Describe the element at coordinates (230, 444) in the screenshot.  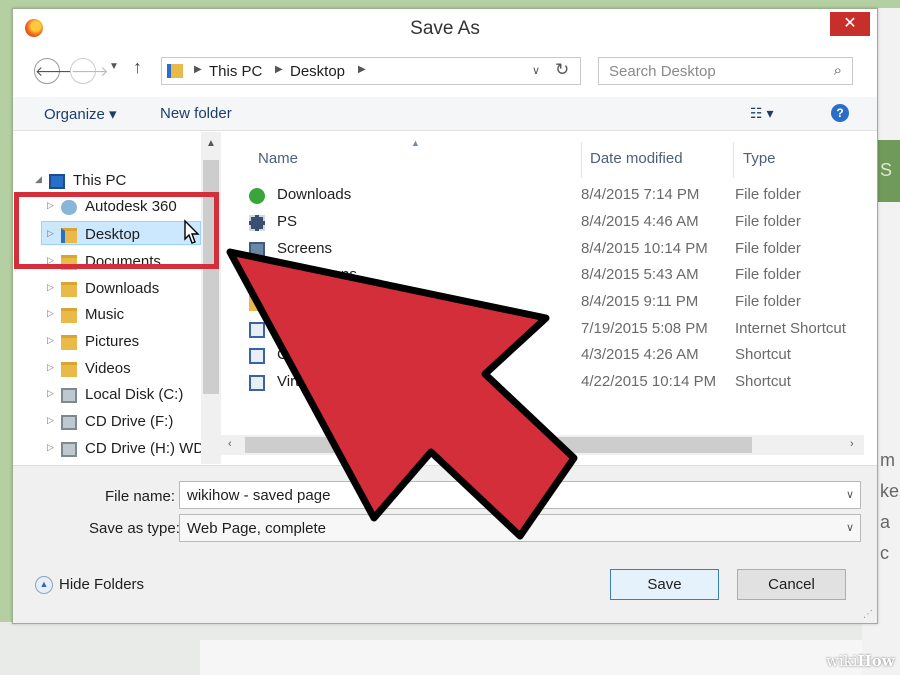
I see `scroll-left-arrow-icon: ‹` at that location.